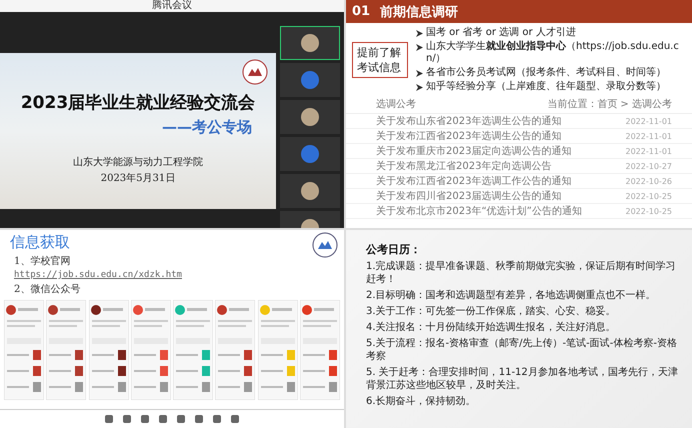 This screenshot has height=428, width=692. What do you see at coordinates (380, 60) in the screenshot?
I see `callout-box: 提前了解考试信息` at bounding box center [380, 60].